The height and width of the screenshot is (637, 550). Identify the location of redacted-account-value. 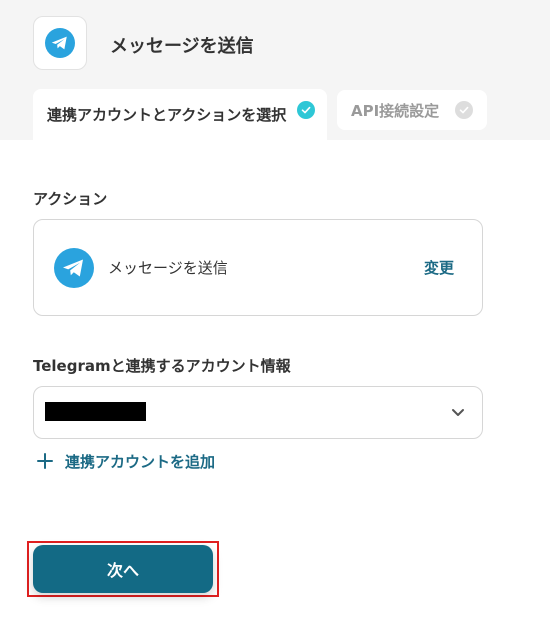
(95, 411).